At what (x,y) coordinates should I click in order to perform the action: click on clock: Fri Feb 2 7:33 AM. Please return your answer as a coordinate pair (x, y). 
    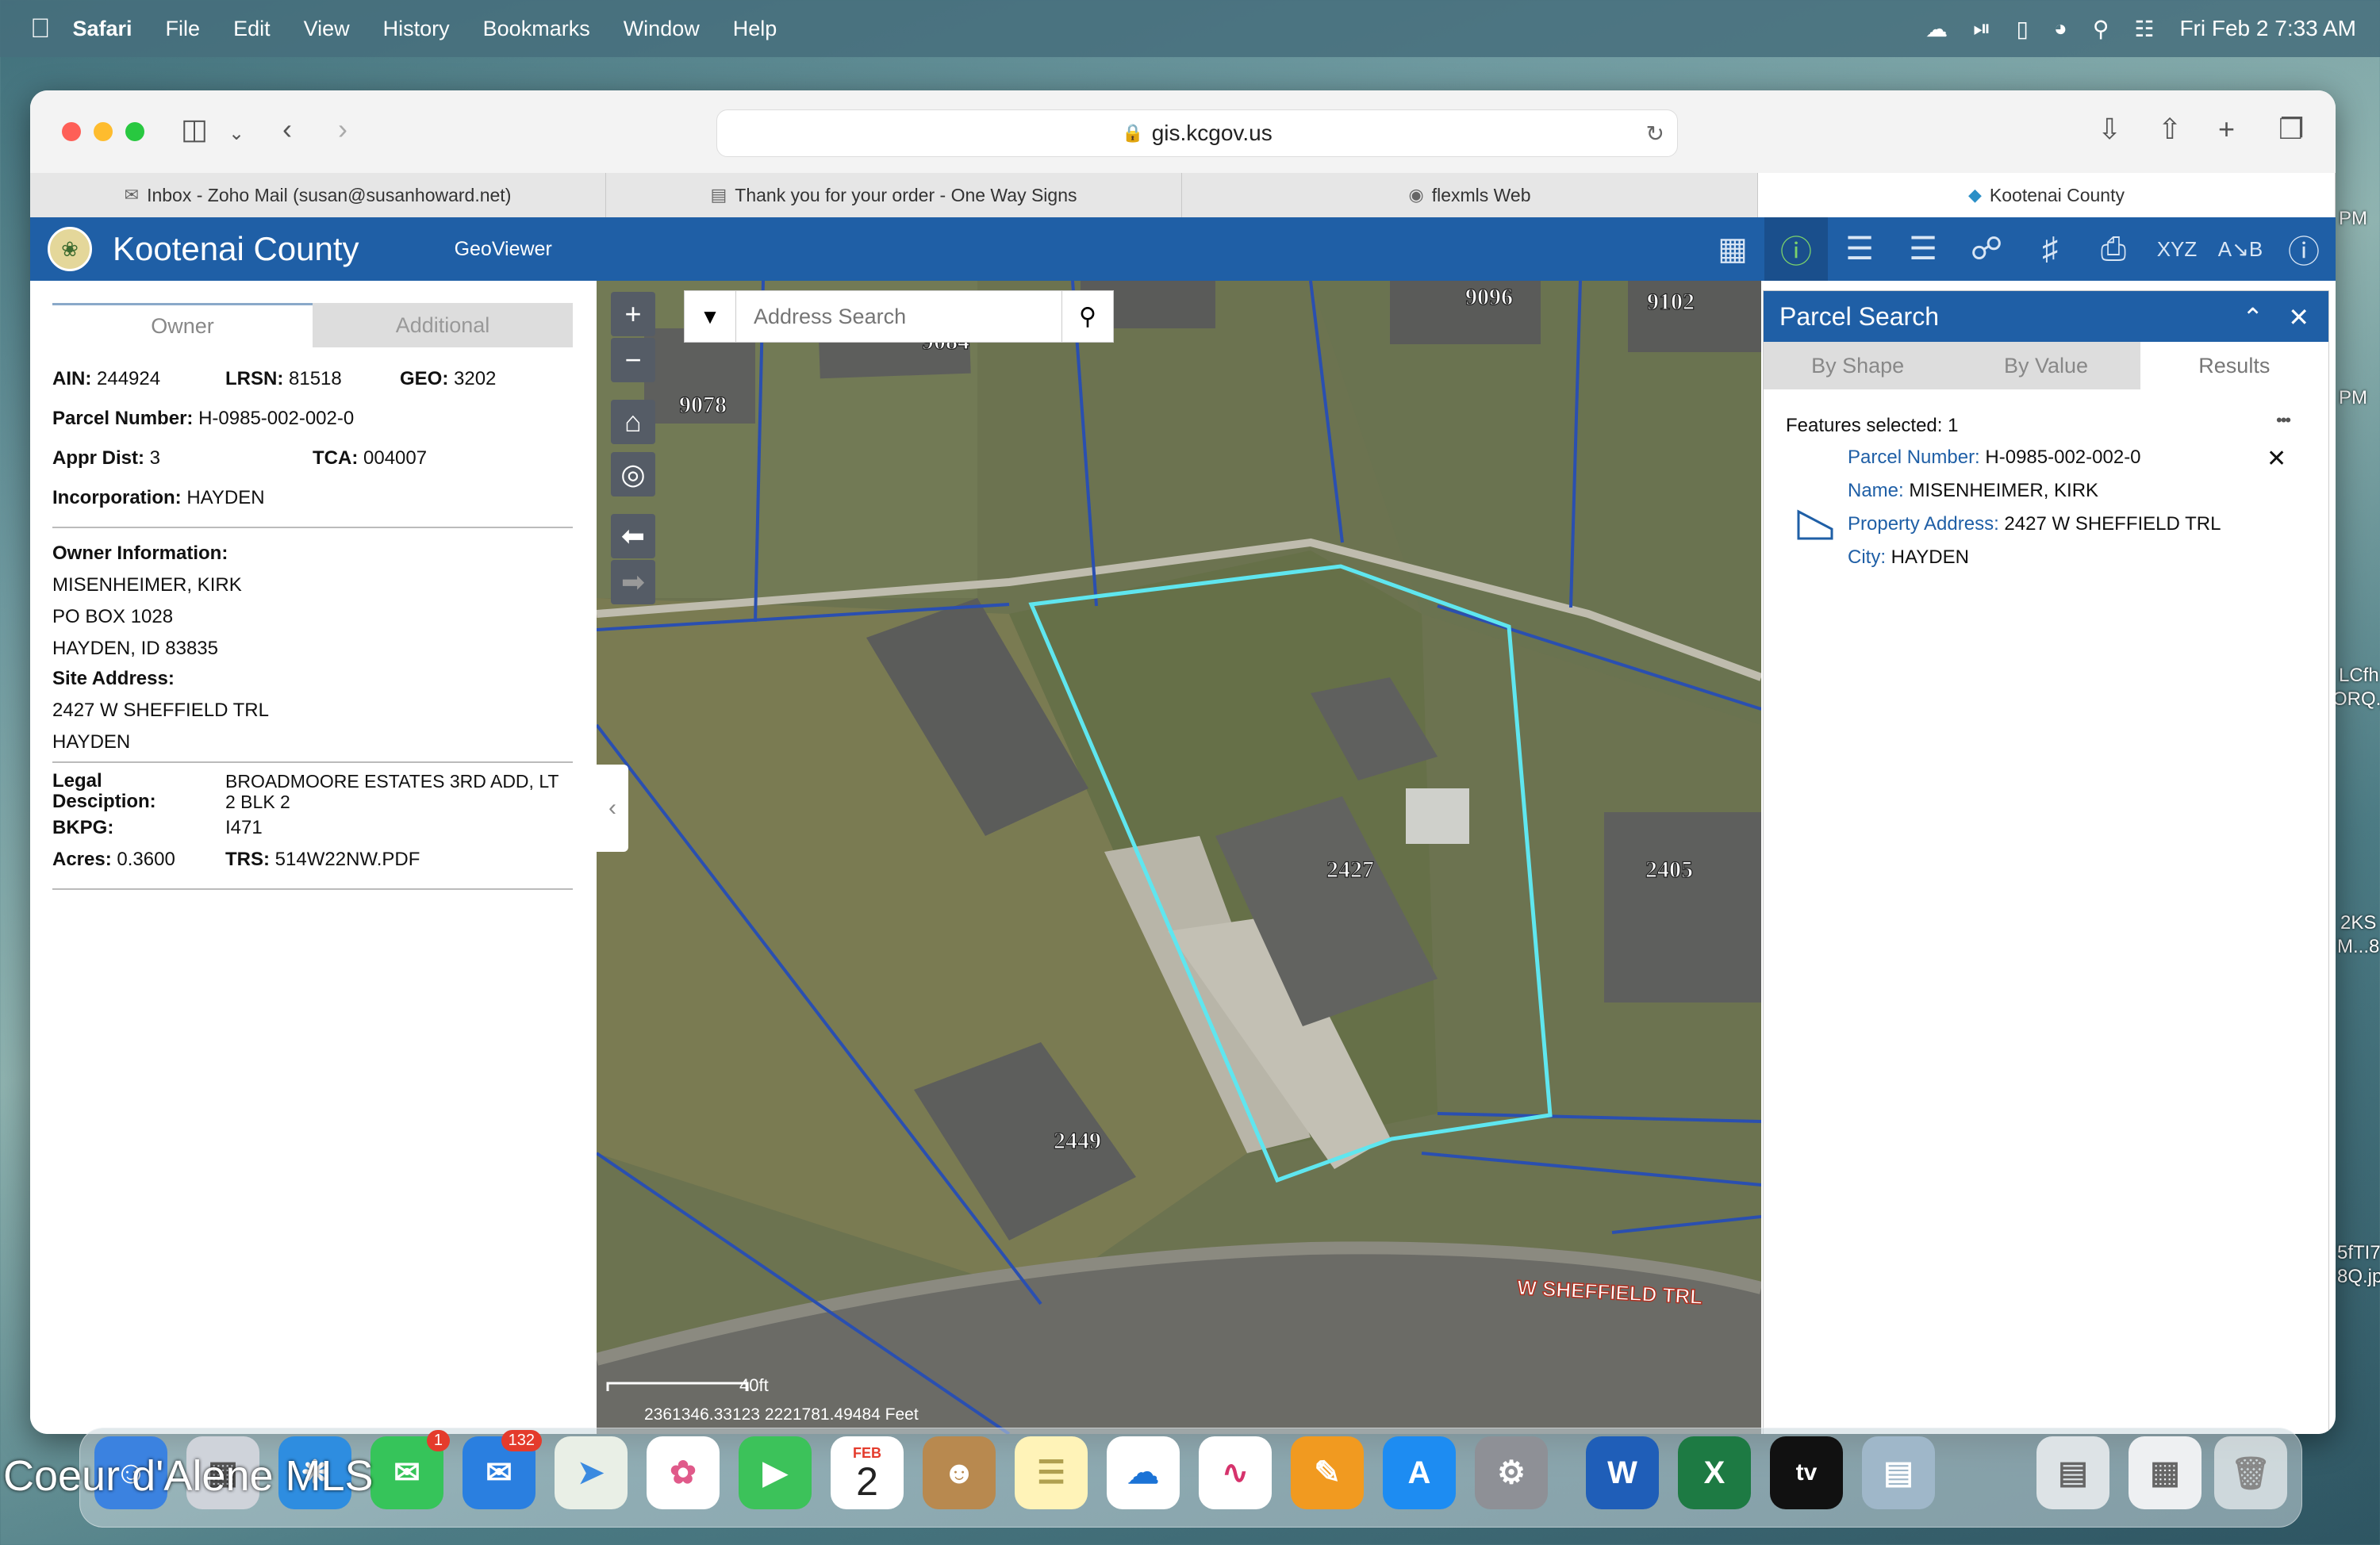
    Looking at the image, I should click on (2267, 28).